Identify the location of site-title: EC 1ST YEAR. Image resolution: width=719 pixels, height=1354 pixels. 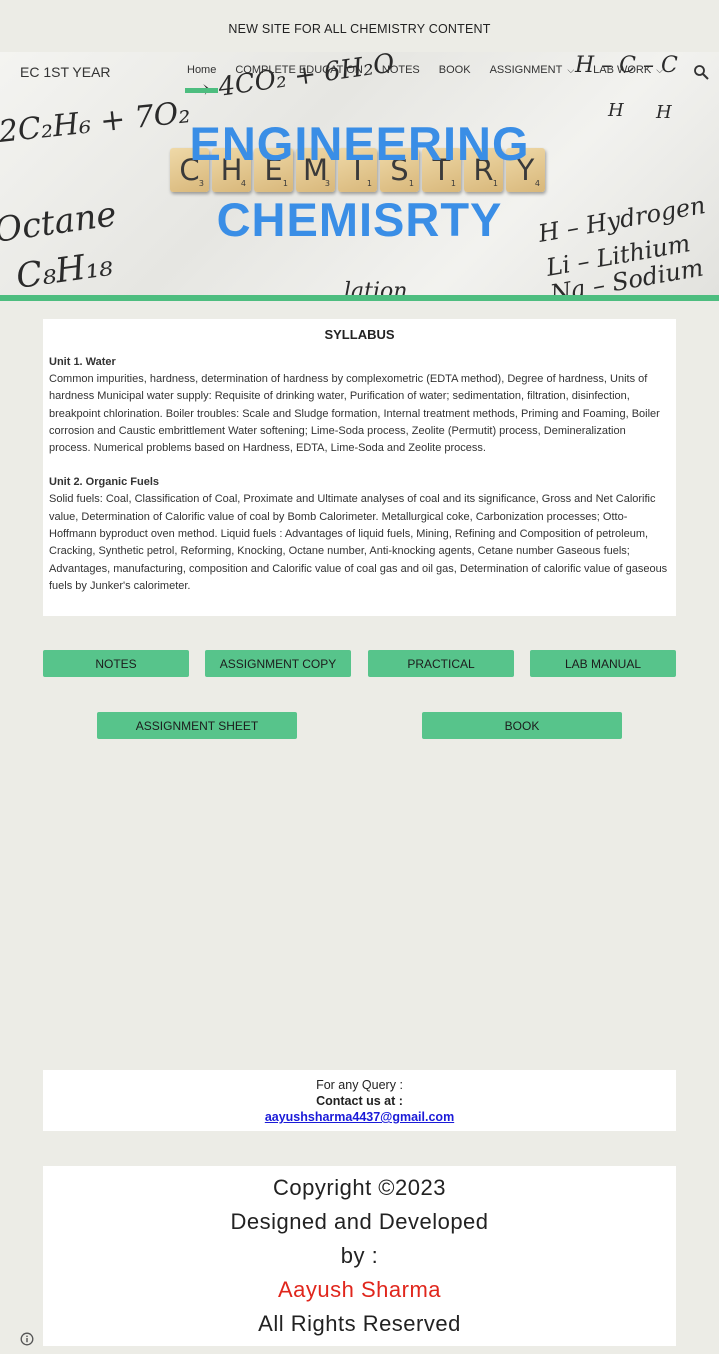
(65, 72).